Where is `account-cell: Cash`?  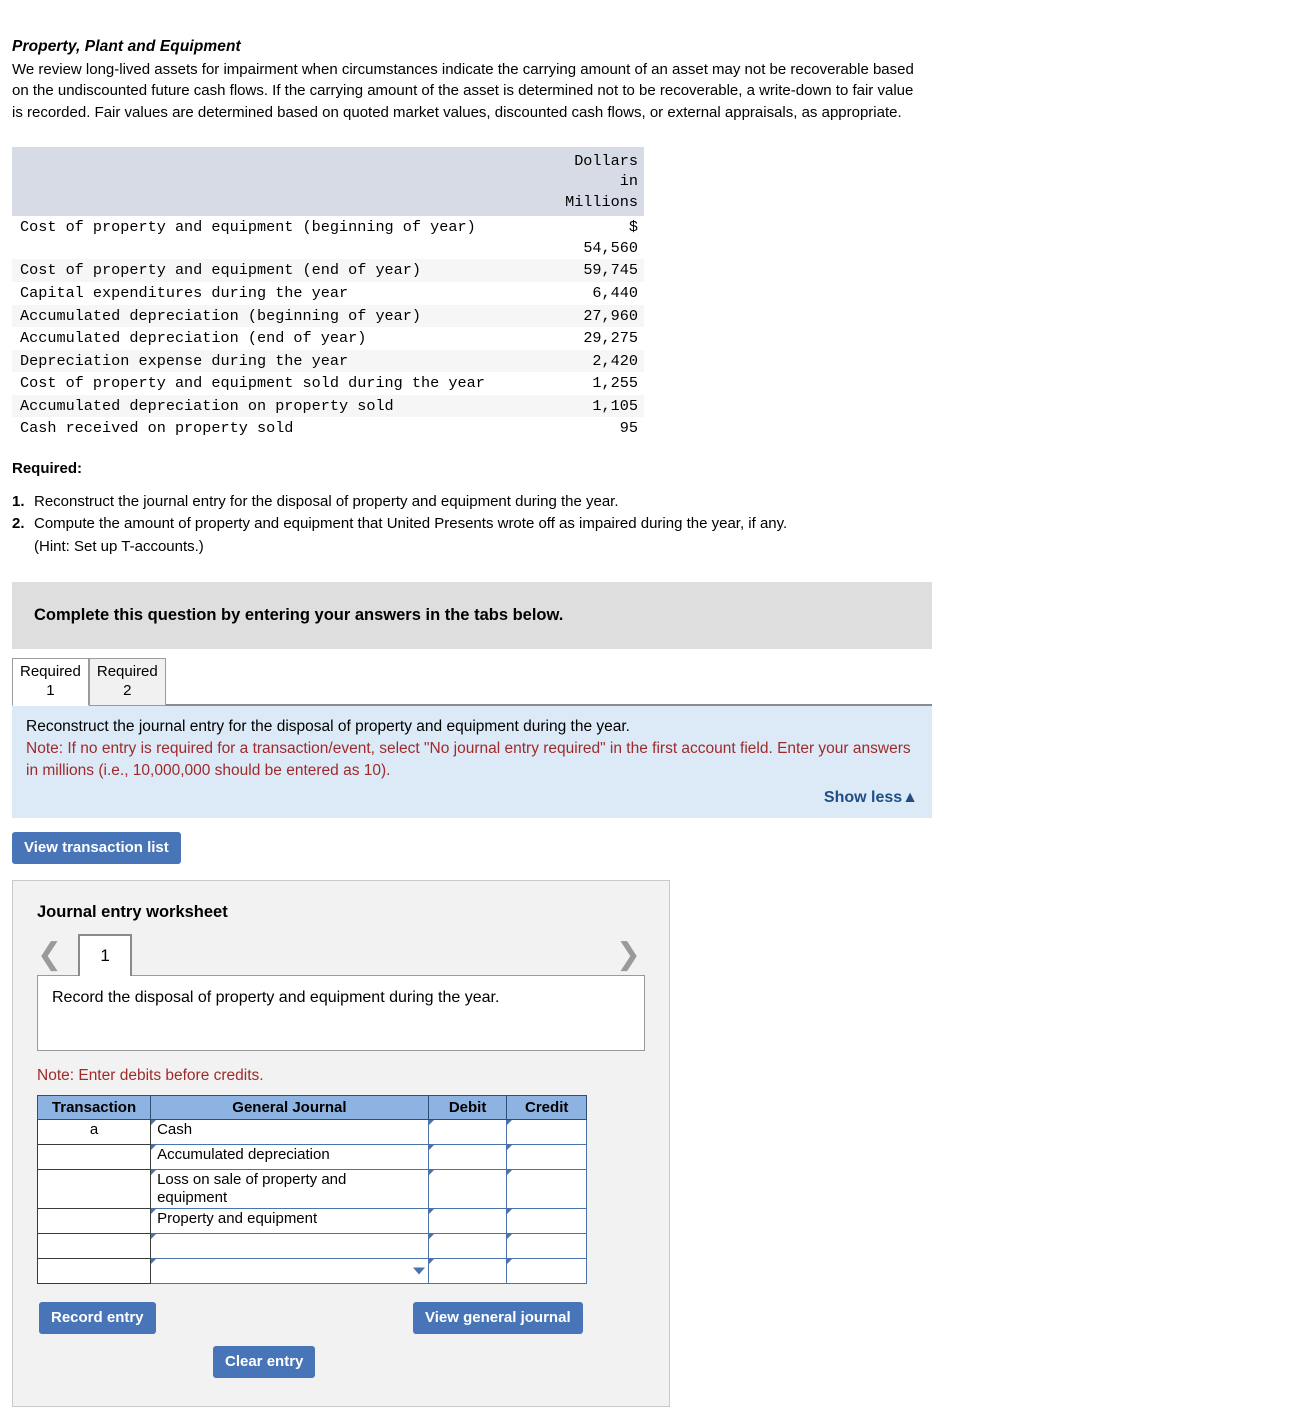
account-cell: Cash is located at coordinates (289, 1132).